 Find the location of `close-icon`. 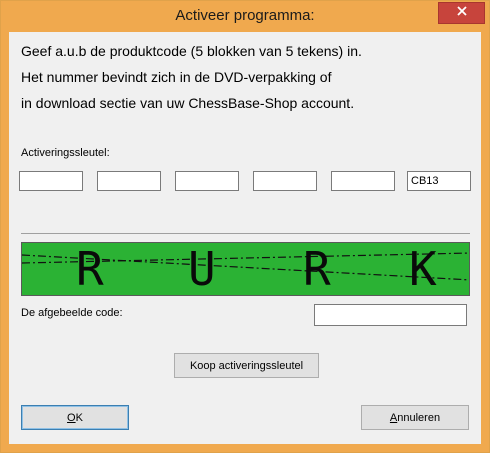

close-icon is located at coordinates (462, 13).